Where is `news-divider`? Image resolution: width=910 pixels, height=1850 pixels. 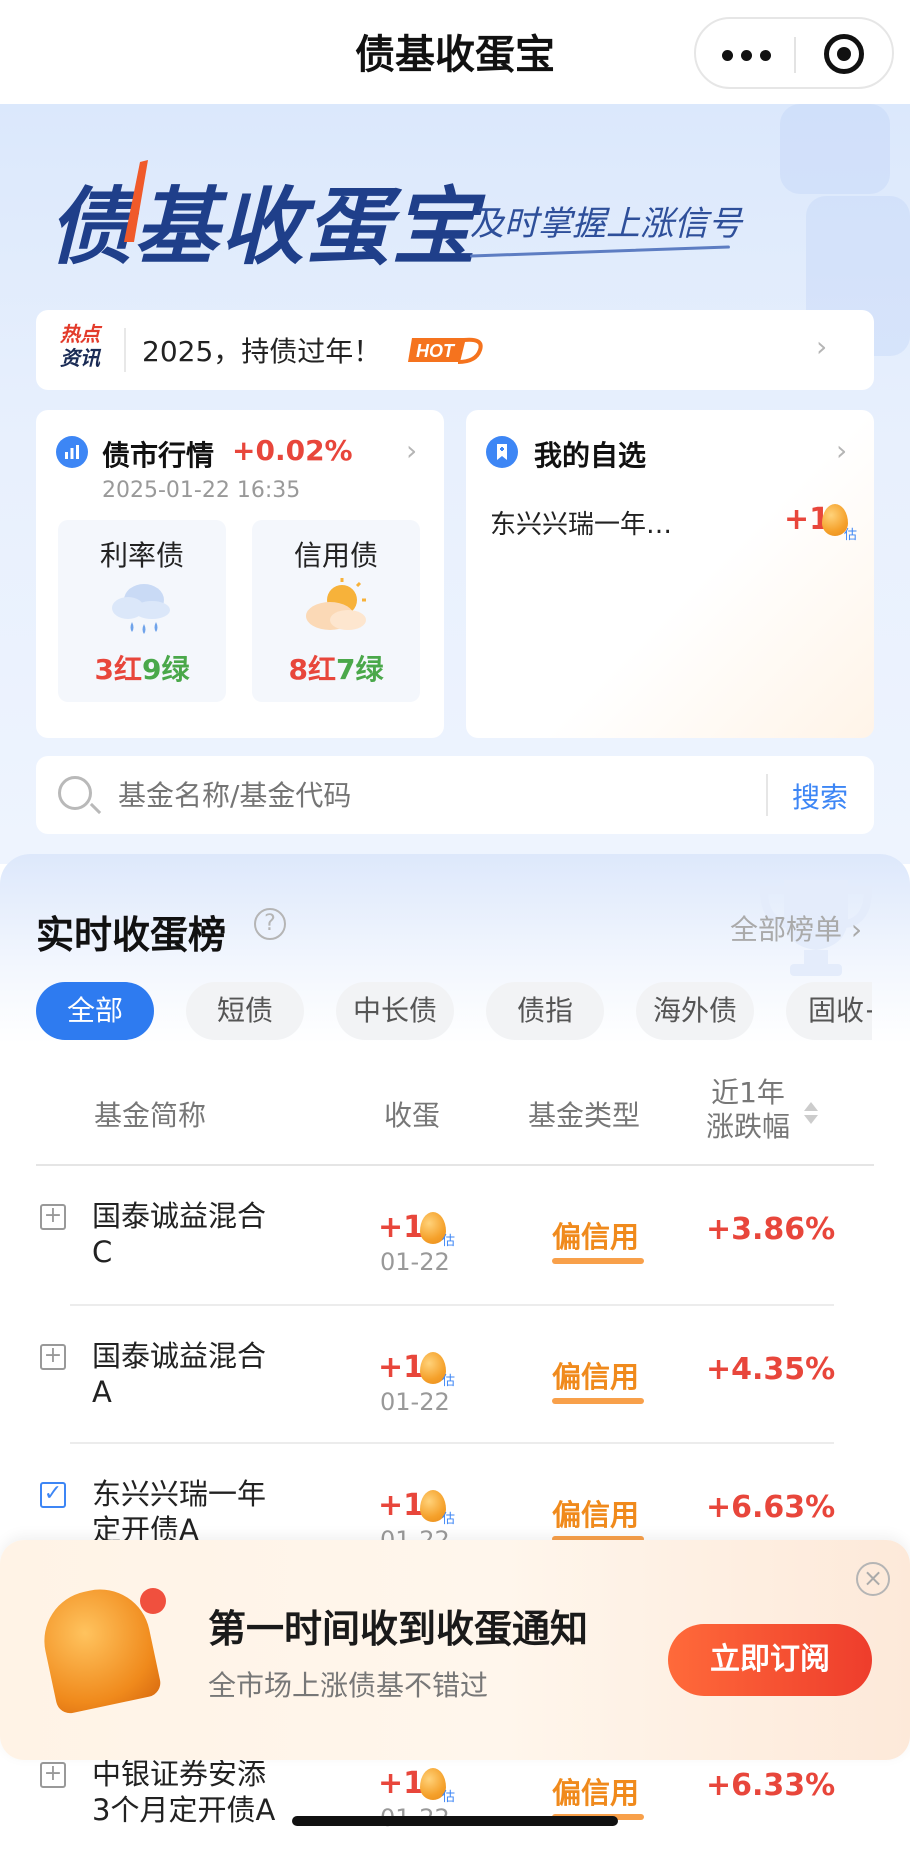 news-divider is located at coordinates (125, 350).